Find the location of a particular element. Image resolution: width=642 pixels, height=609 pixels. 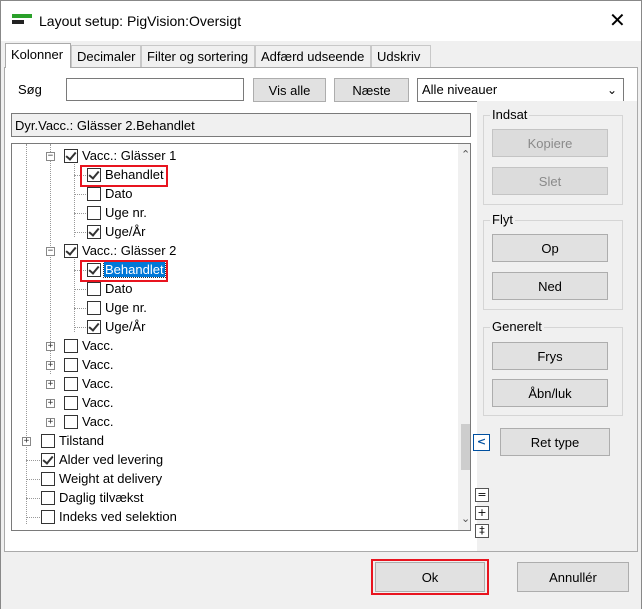

group-indsat: Indsat Kopiere Slet is located at coordinates (553, 156).